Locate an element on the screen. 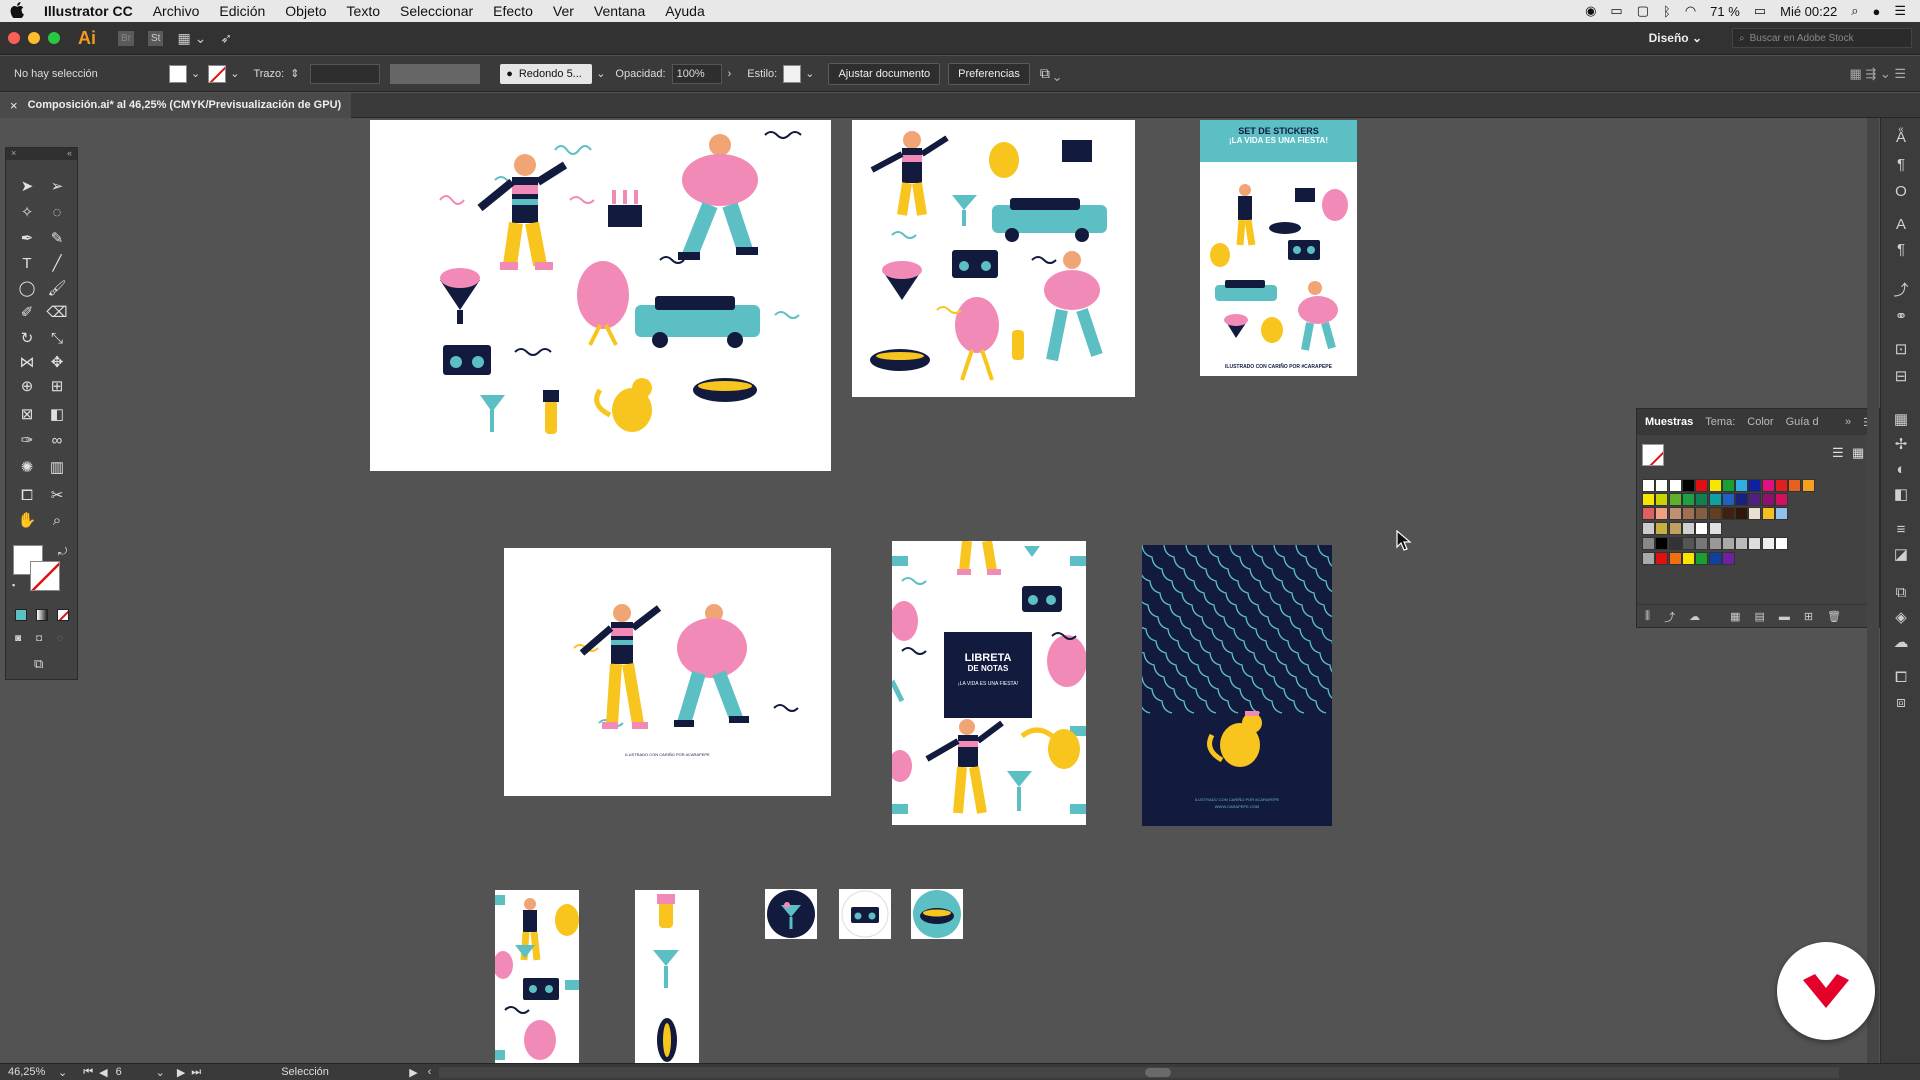 The width and height of the screenshot is (1920, 1080). screen-mode-icon: ⧉ is located at coordinates (38, 664).